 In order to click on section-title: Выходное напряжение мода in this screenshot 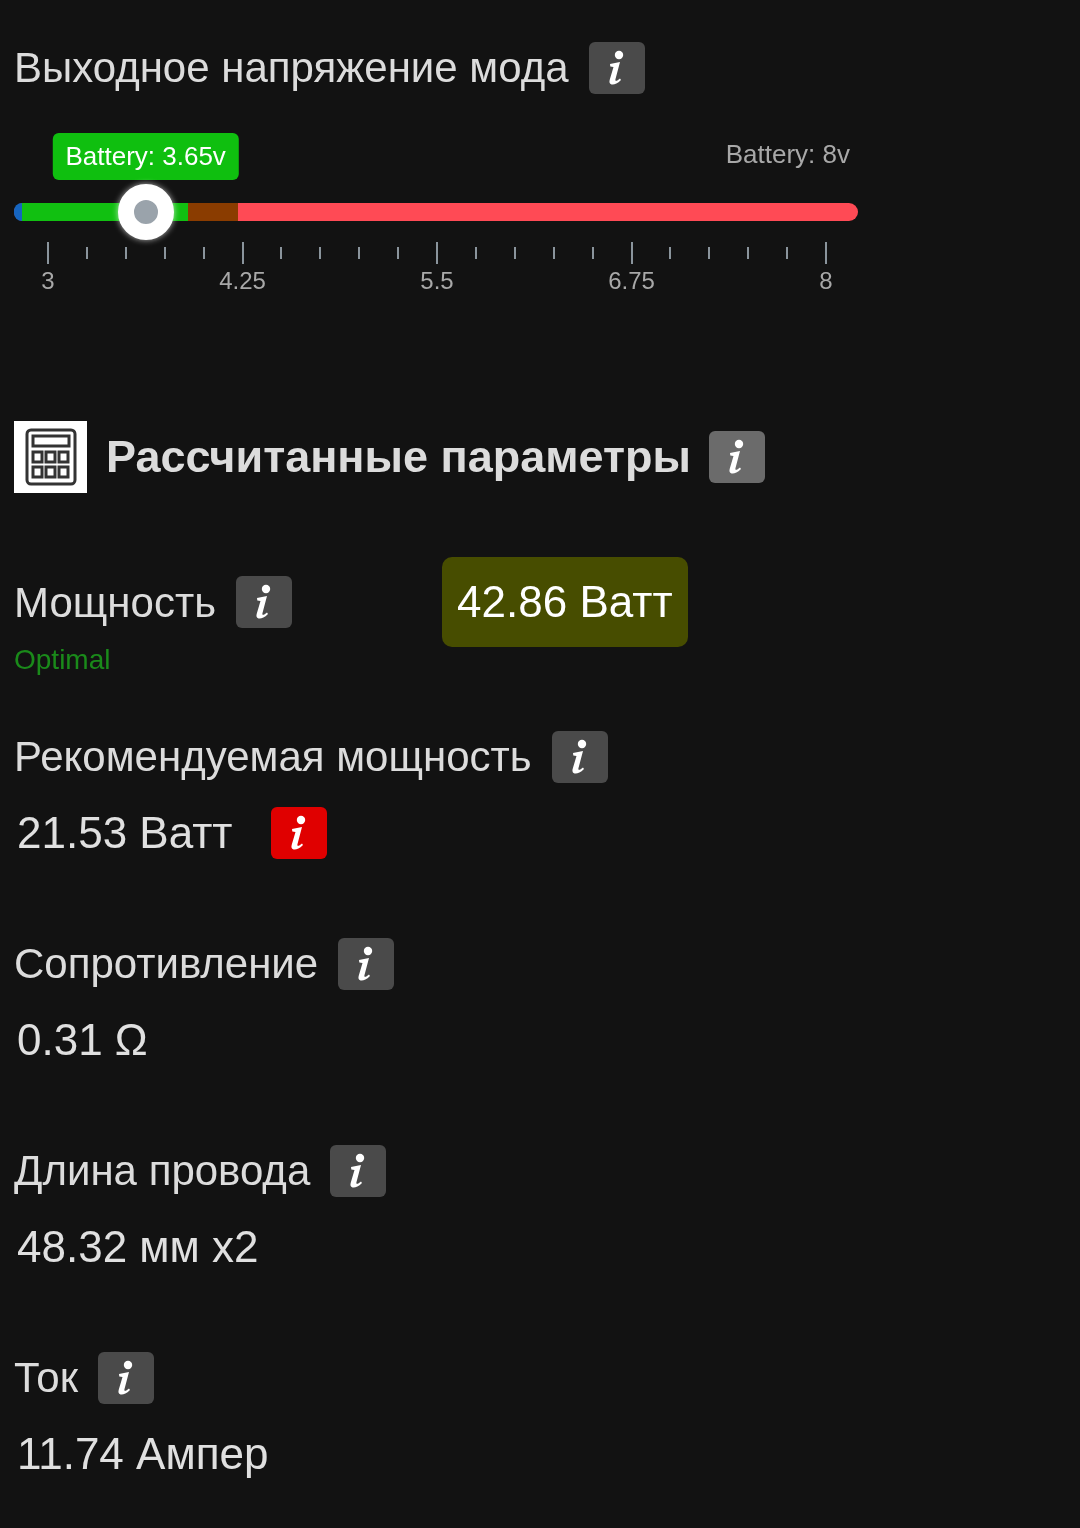, I will do `click(291, 68)`.